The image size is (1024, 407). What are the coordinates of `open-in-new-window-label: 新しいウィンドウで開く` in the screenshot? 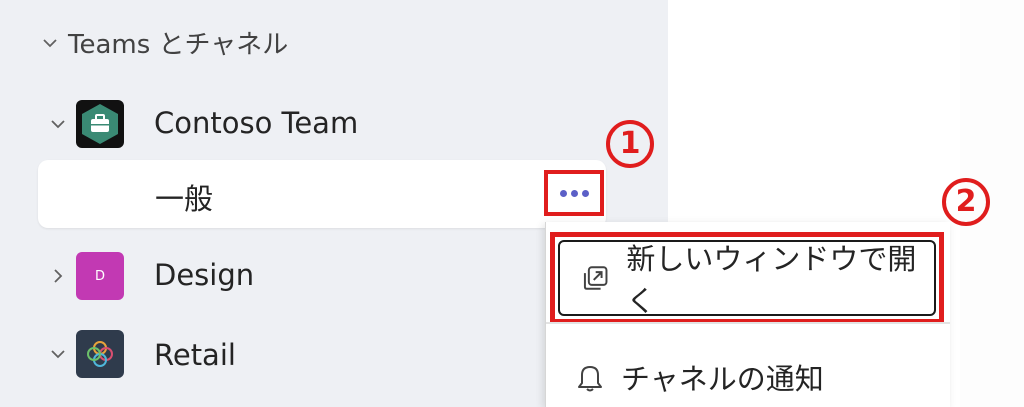 It's located at (771, 280).